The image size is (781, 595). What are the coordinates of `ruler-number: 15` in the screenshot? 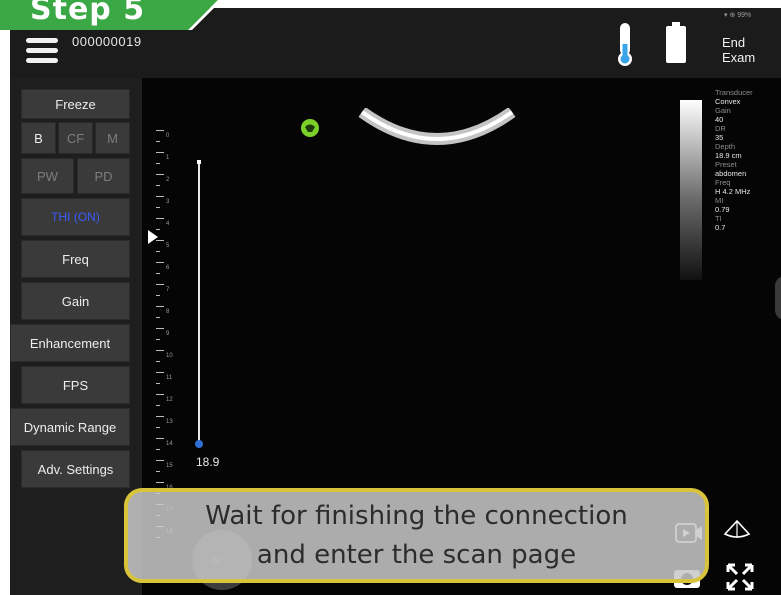 It's located at (169, 466).